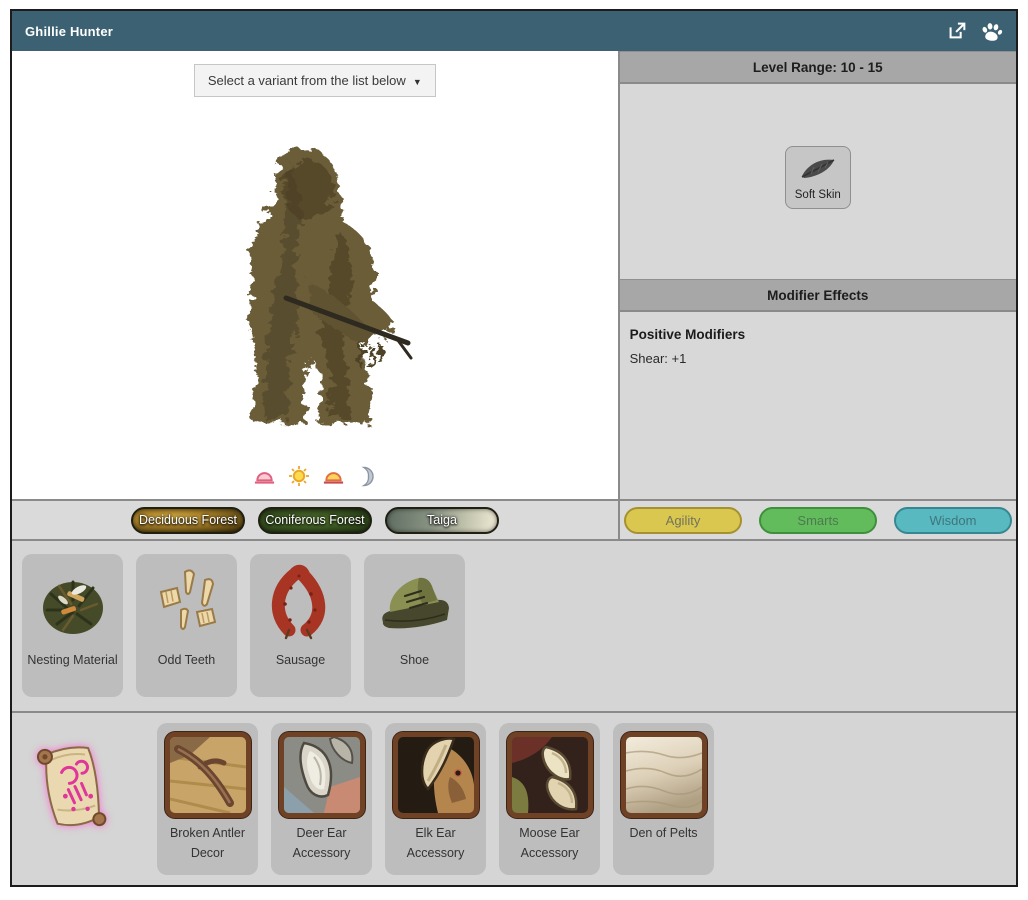 This screenshot has height=900, width=1028. I want to click on external-link-icon, so click(957, 31).